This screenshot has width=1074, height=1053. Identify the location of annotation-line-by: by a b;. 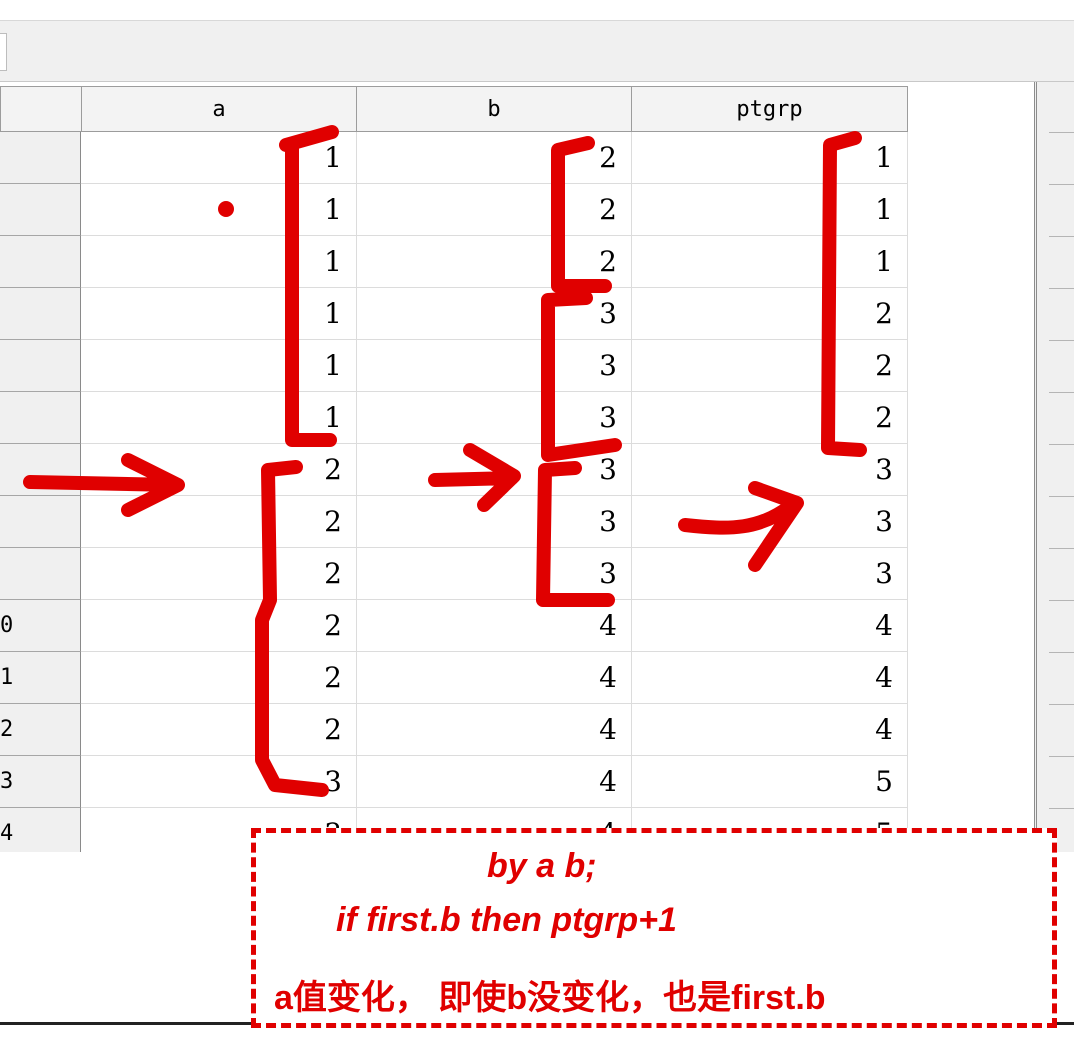
(542, 866).